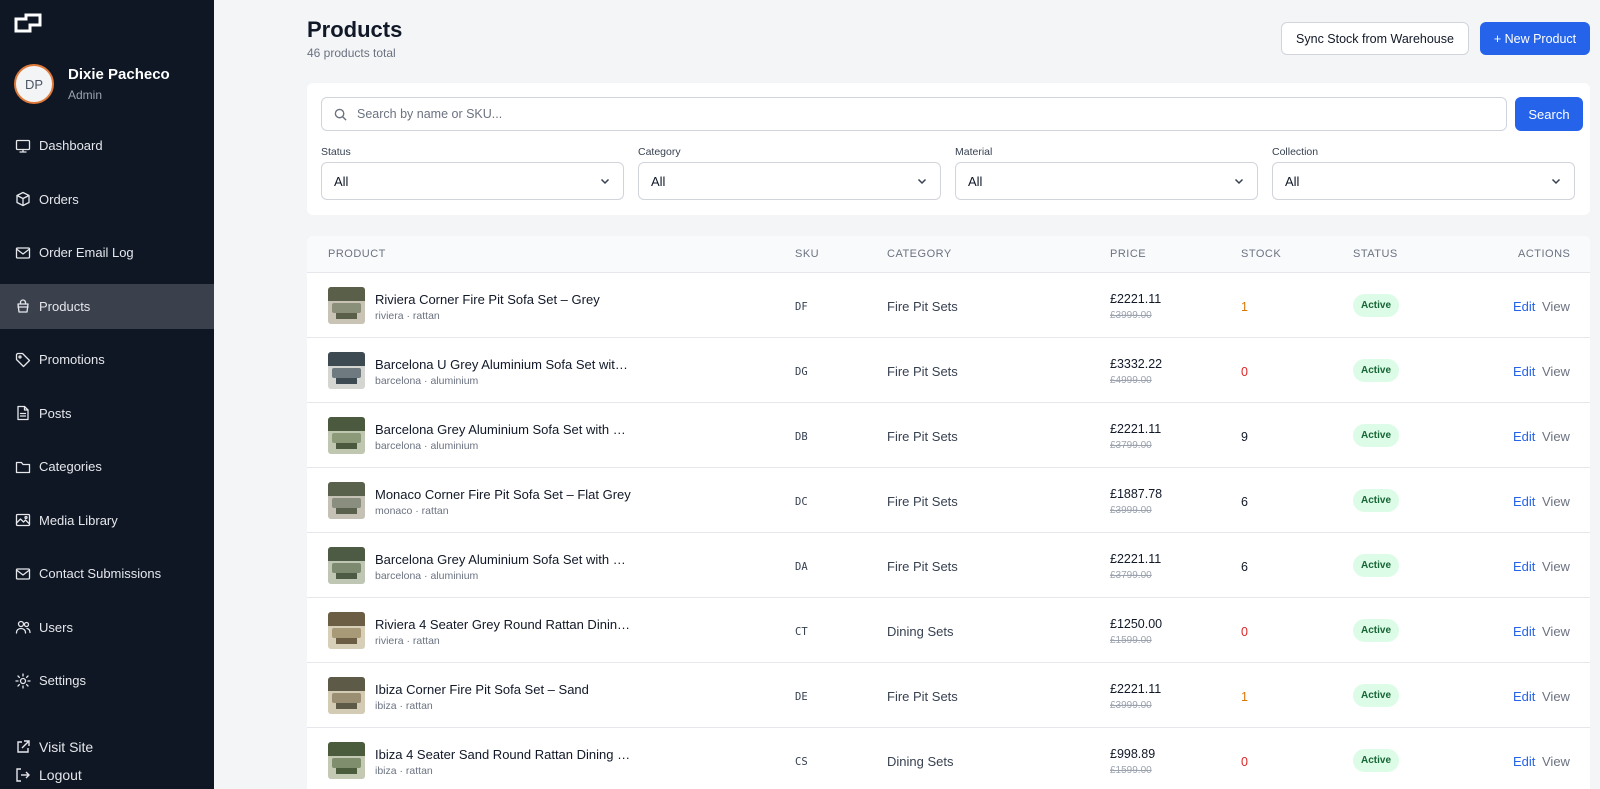 This screenshot has height=789, width=1600. Describe the element at coordinates (107, 466) in the screenshot. I see `sidebar-item-categories: Categories` at that location.